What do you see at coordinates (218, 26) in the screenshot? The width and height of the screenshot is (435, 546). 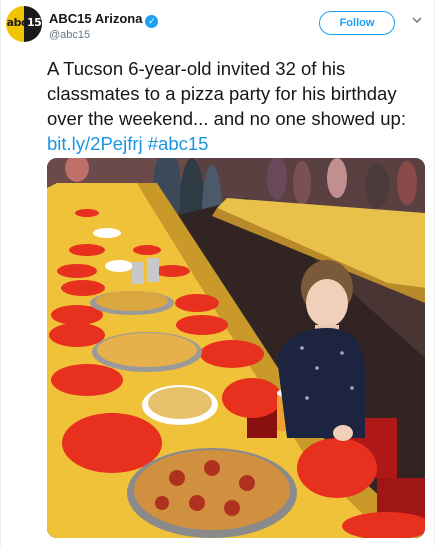 I see `tweet-header: abc15 ABC15 Arizona ✓ @abc15 Follow` at bounding box center [218, 26].